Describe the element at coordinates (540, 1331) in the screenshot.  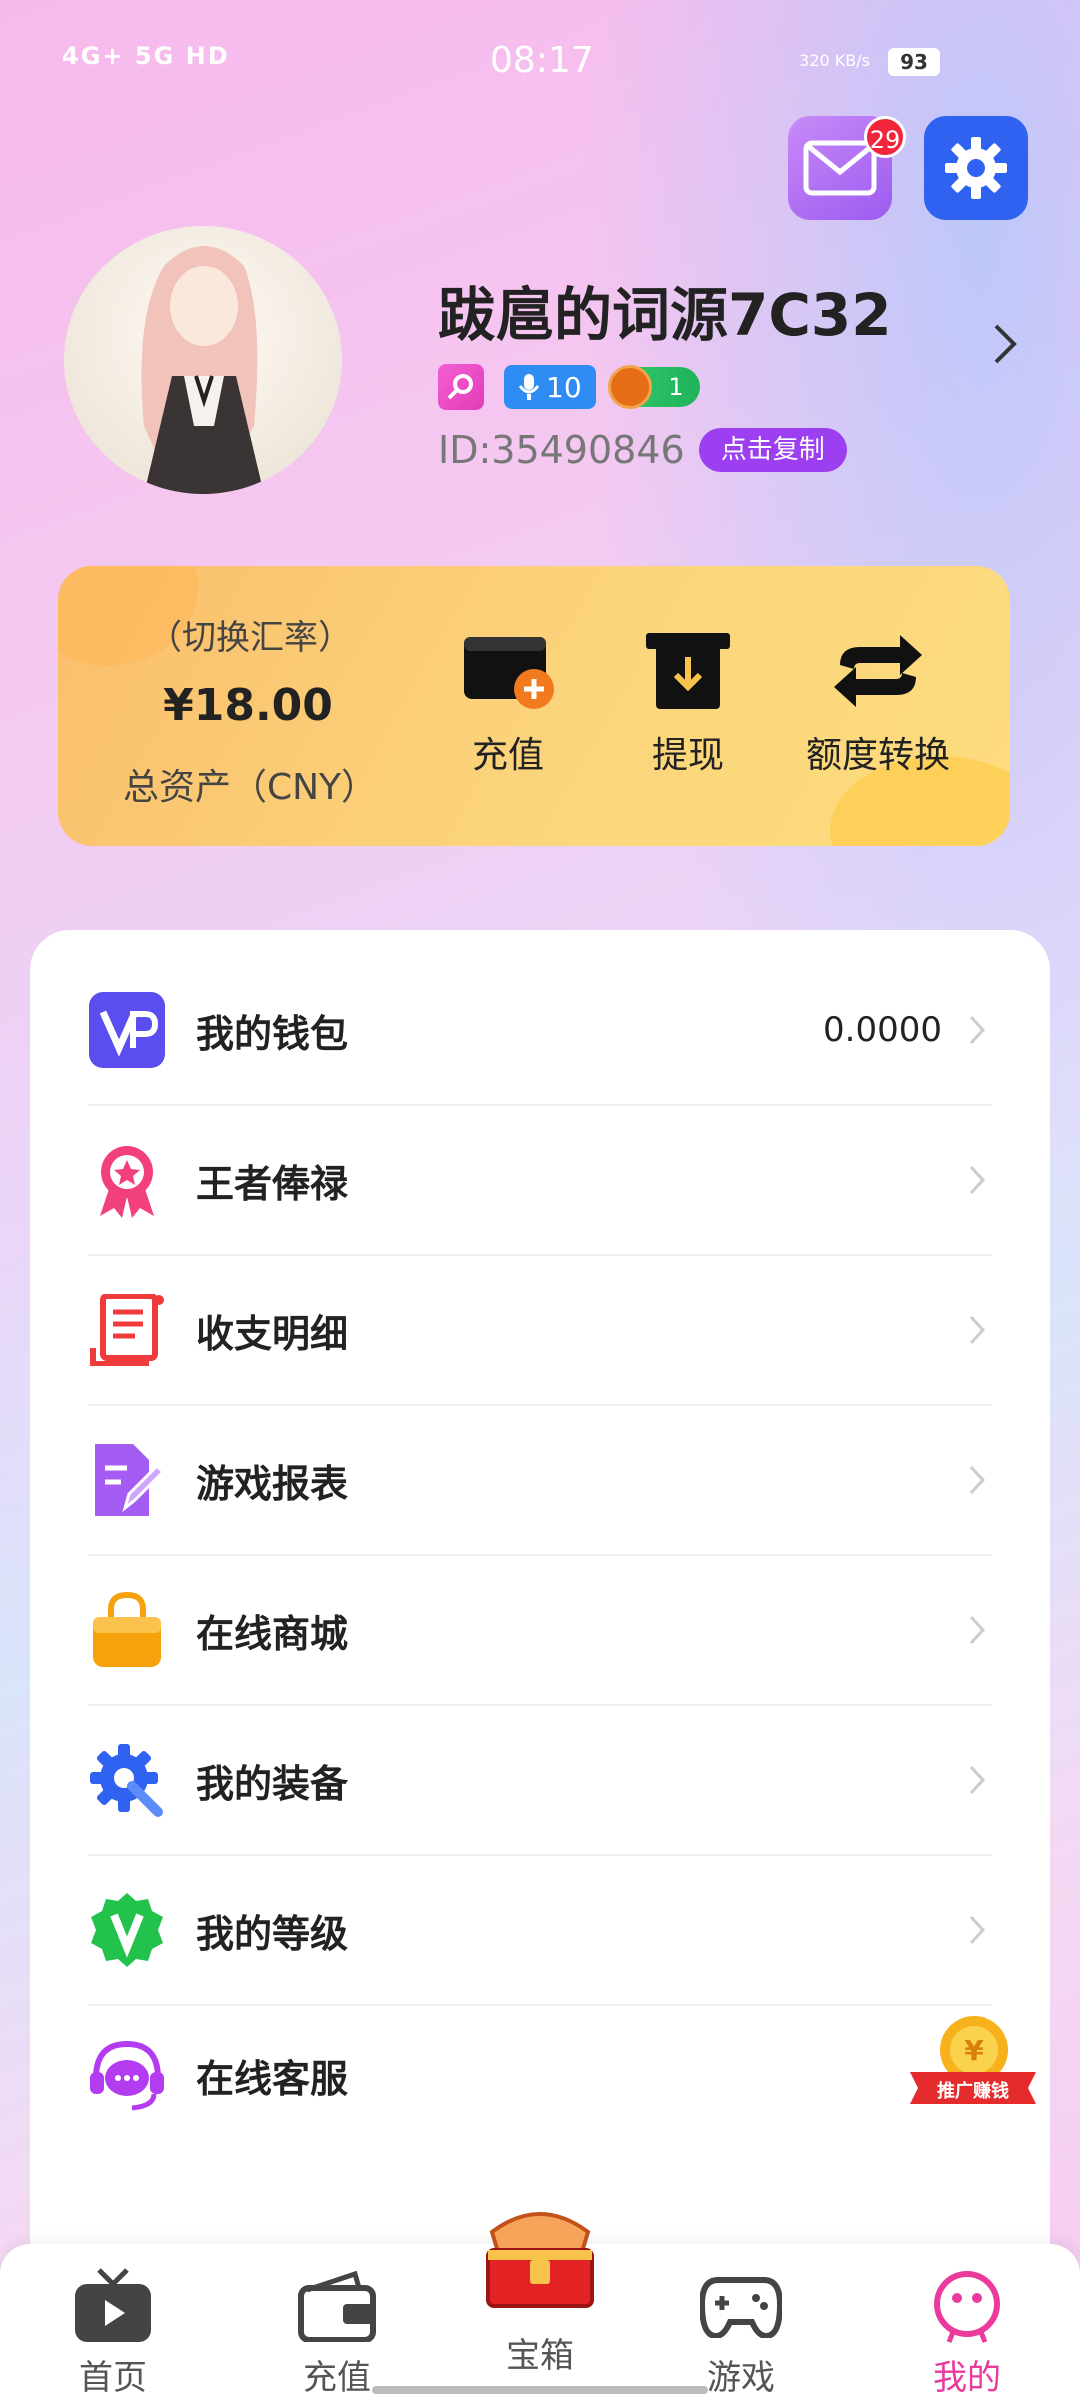
I see `menu-item-transactions: 收支明细` at that location.